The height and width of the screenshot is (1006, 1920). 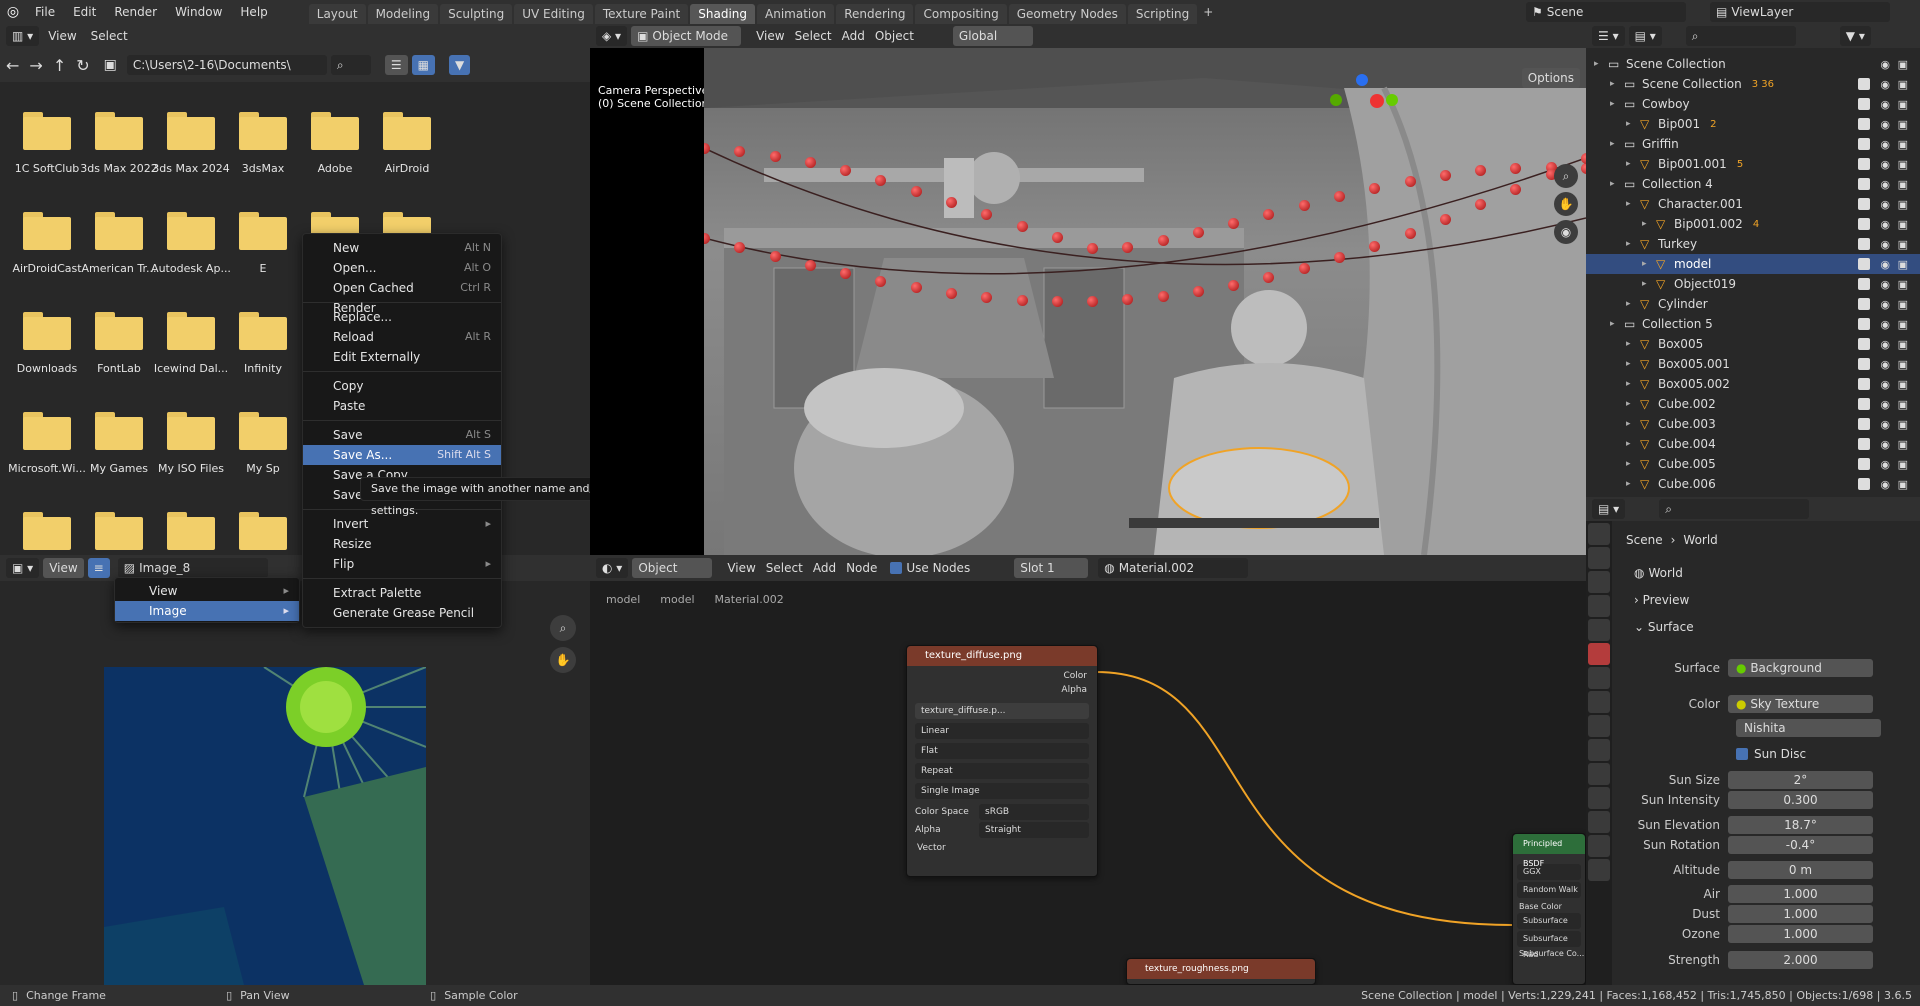 What do you see at coordinates (1753, 324) in the screenshot?
I see `outliner-row: ▸ ▭ Collection 5 ◉ ▣` at bounding box center [1753, 324].